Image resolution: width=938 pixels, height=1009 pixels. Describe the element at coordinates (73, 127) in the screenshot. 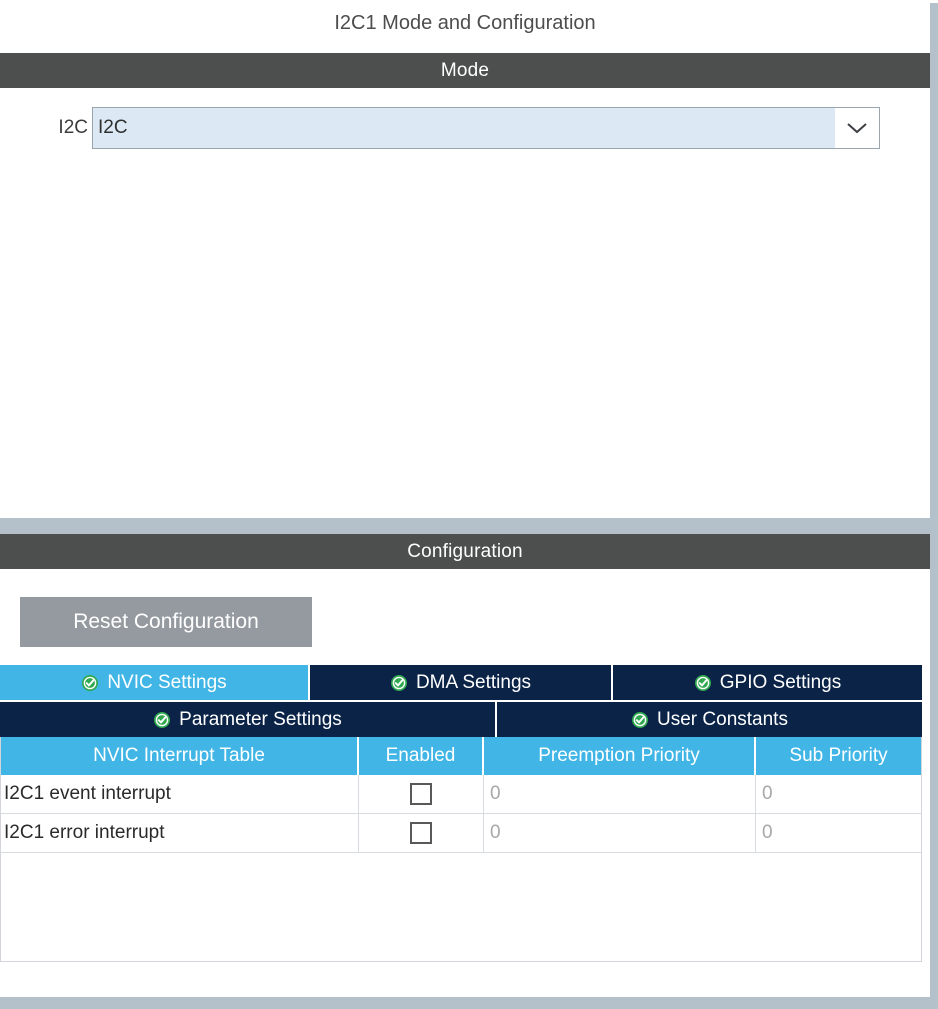

I see `i2c-mode-label: I2C` at that location.